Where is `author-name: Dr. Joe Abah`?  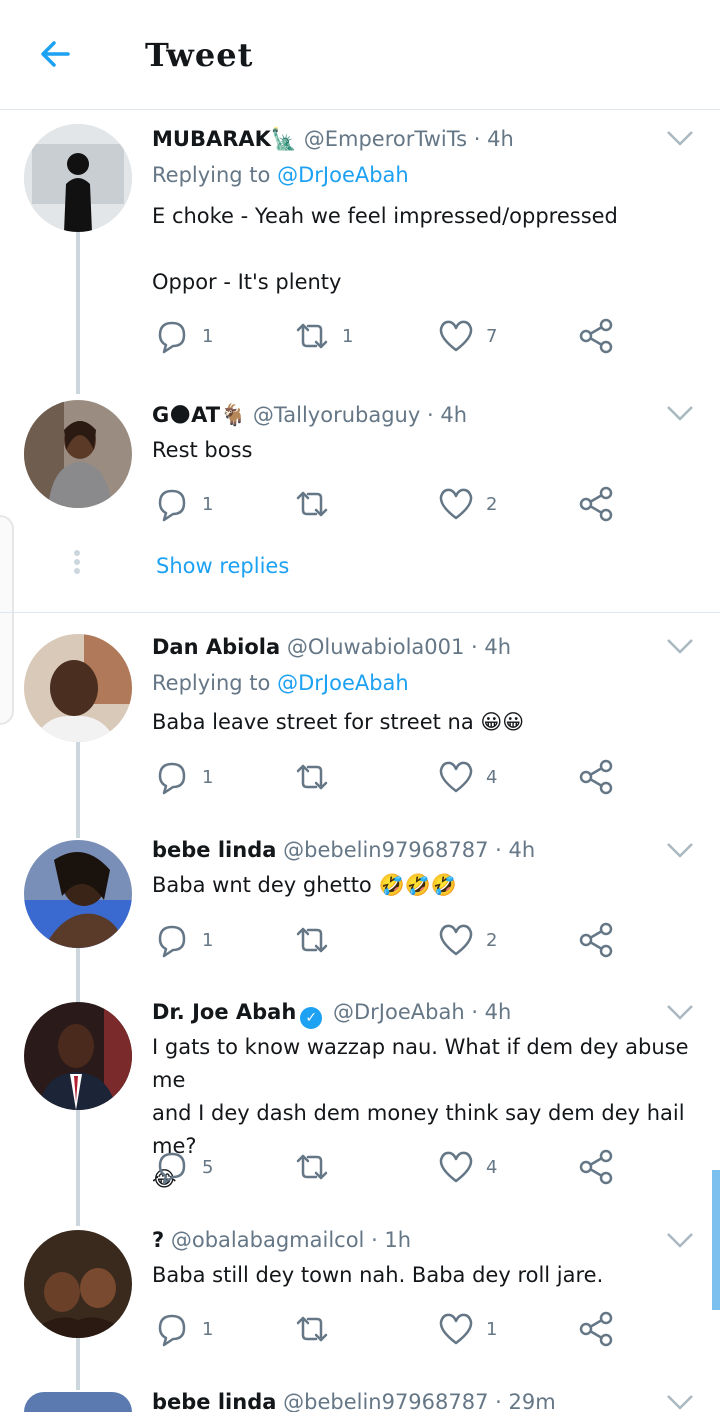
author-name: Dr. Joe Abah is located at coordinates (224, 1012).